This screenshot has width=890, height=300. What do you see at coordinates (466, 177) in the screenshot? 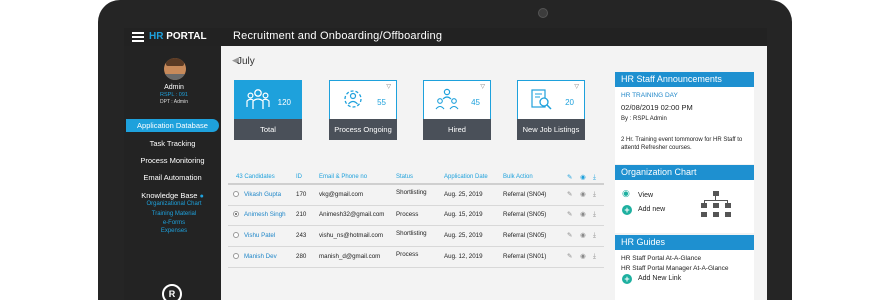
I see `col-date: Application Date` at bounding box center [466, 177].